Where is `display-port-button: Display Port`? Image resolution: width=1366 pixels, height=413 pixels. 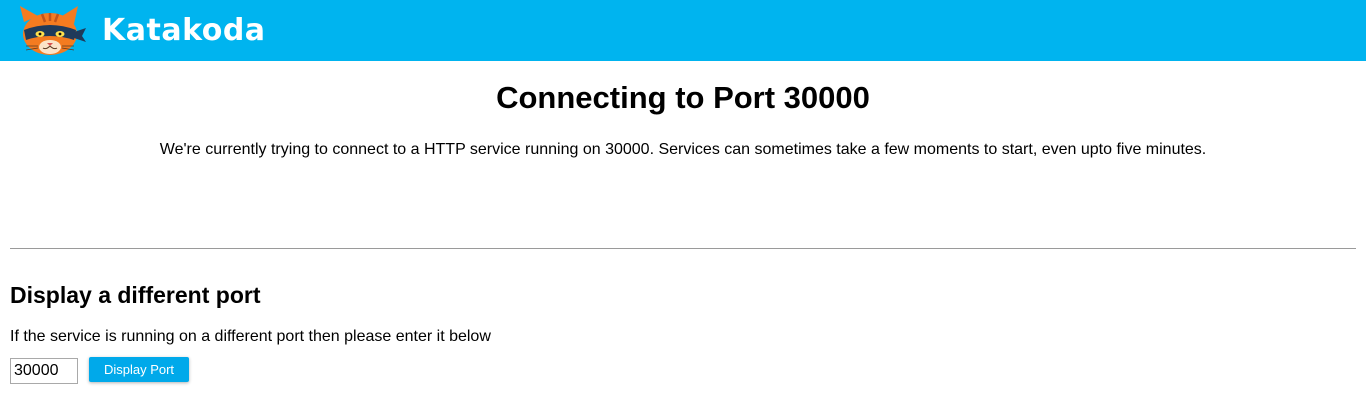 display-port-button: Display Port is located at coordinates (139, 369).